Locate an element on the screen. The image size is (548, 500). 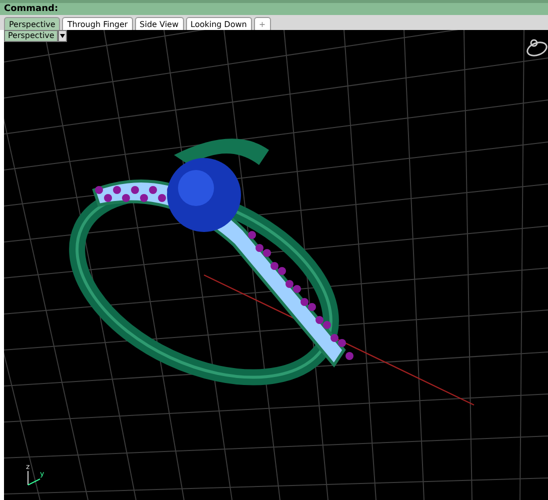
caret-icon is located at coordinates (63, 36).